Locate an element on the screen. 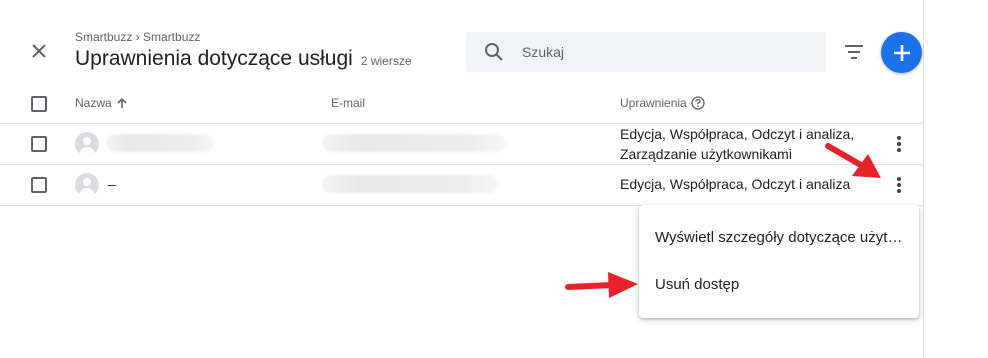  filter-icon is located at coordinates (854, 52).